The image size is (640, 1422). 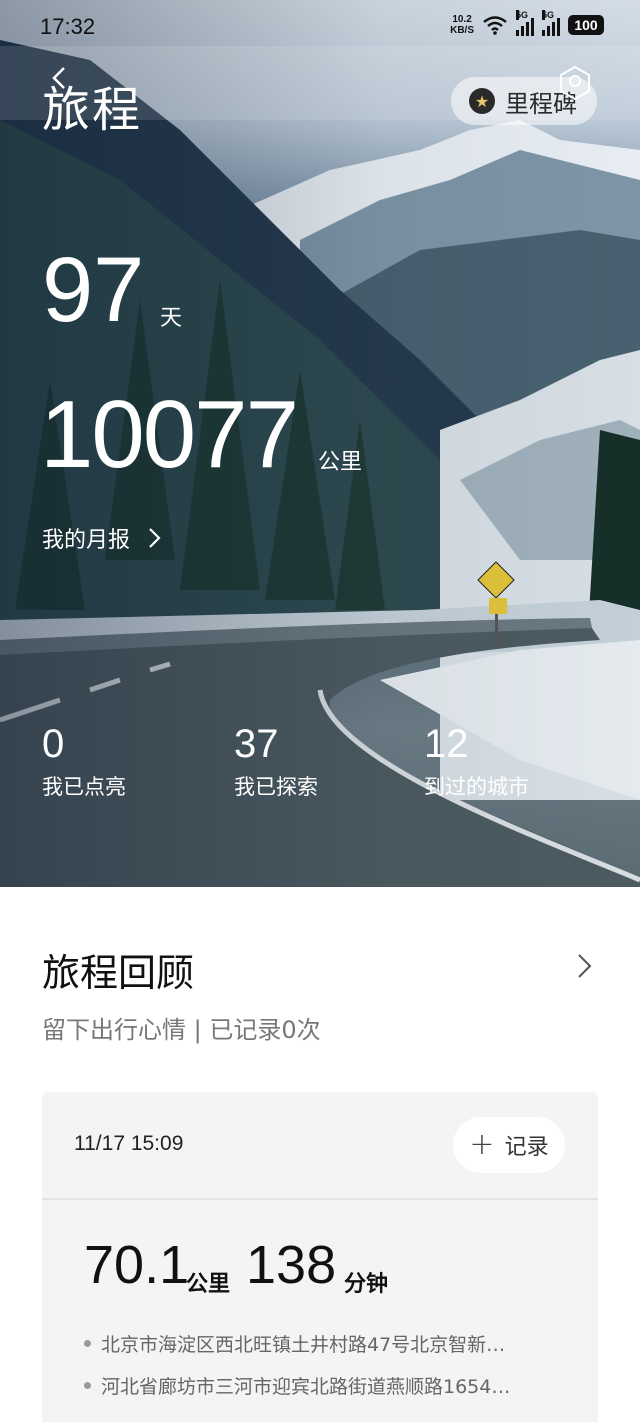 I want to click on record-button: + 记录, so click(x=509, y=1145).